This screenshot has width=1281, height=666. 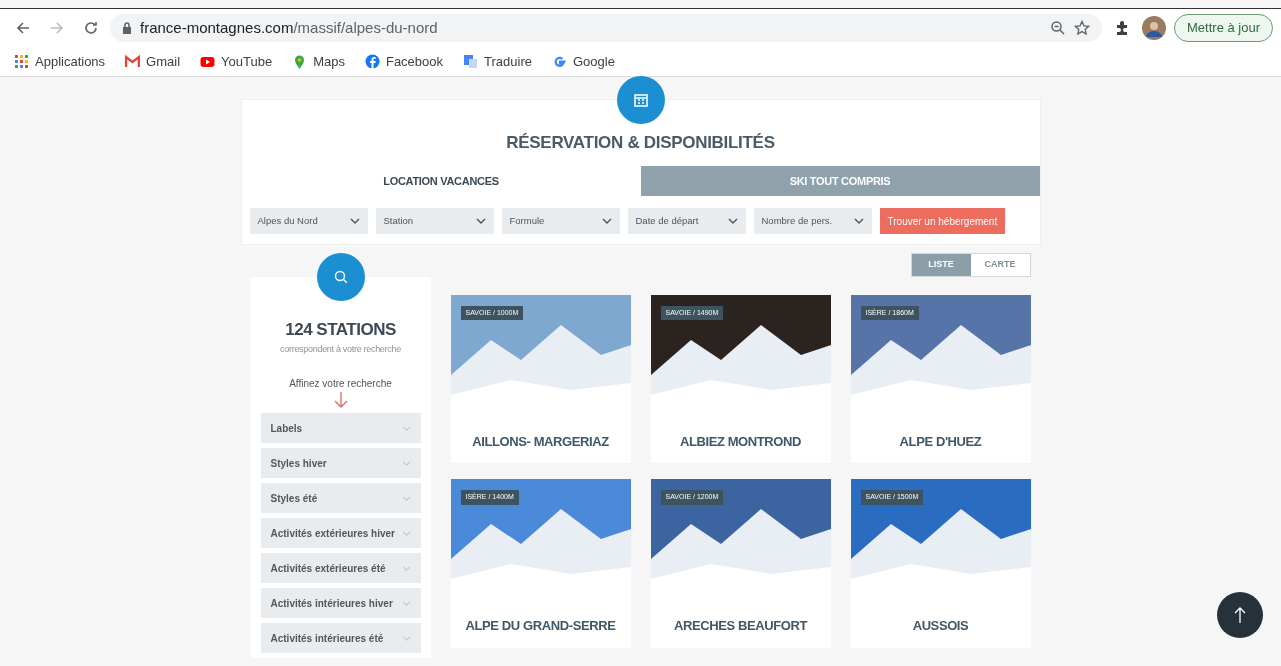 I want to click on arrow-up-icon, so click(x=1240, y=615).